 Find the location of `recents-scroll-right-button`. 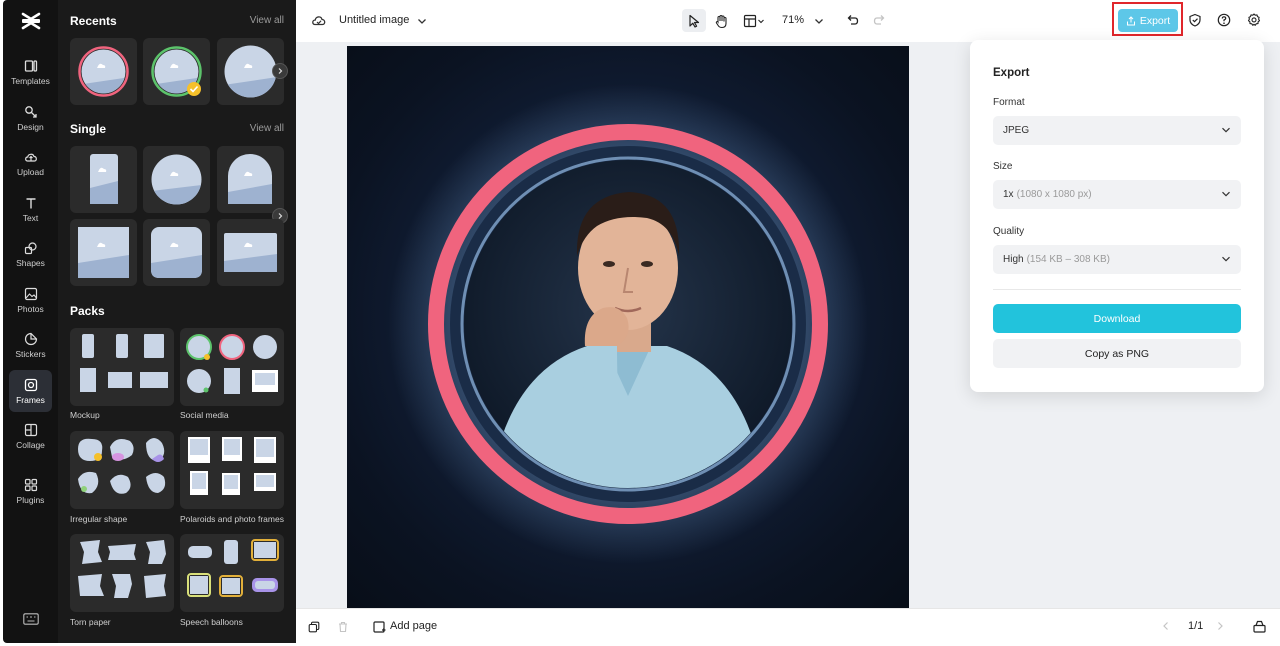

recents-scroll-right-button is located at coordinates (280, 71).